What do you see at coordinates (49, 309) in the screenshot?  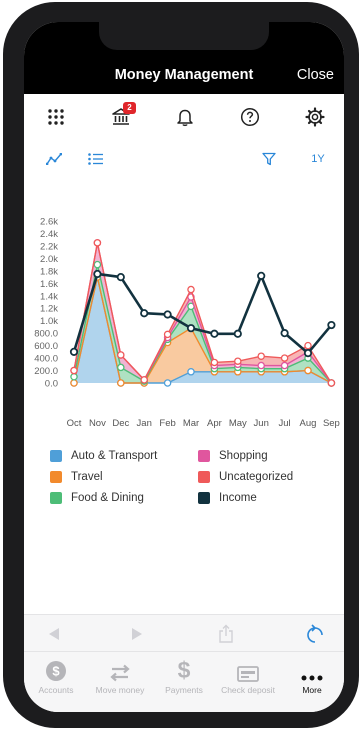 I see `y-tick-label: 1.2k` at bounding box center [49, 309].